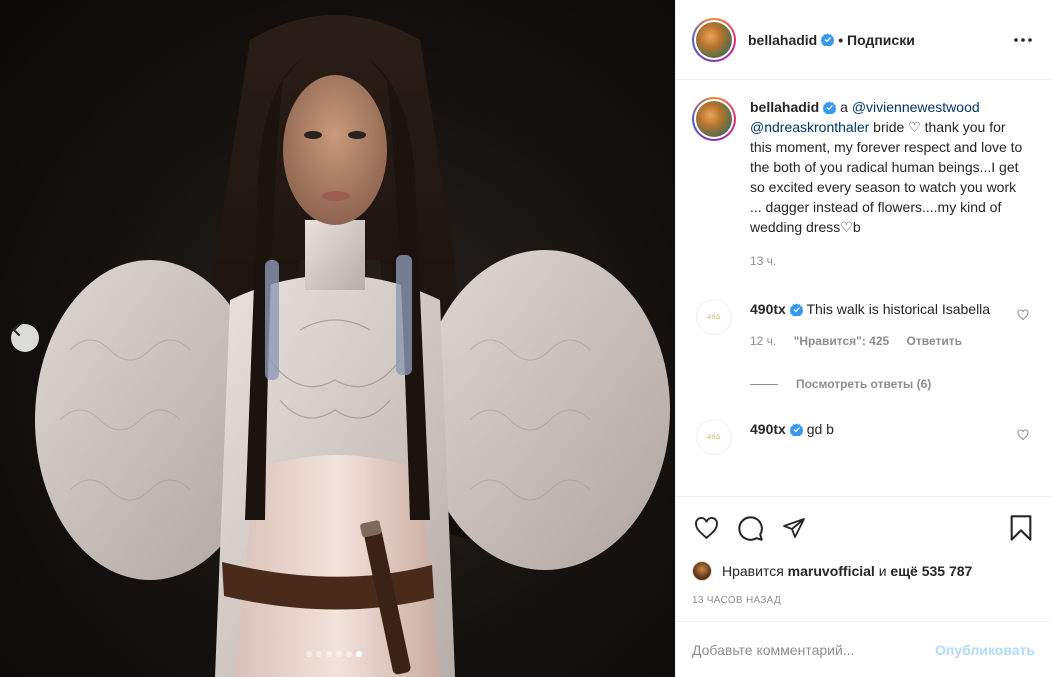  I want to click on likes-joiner: и, so click(882, 571).